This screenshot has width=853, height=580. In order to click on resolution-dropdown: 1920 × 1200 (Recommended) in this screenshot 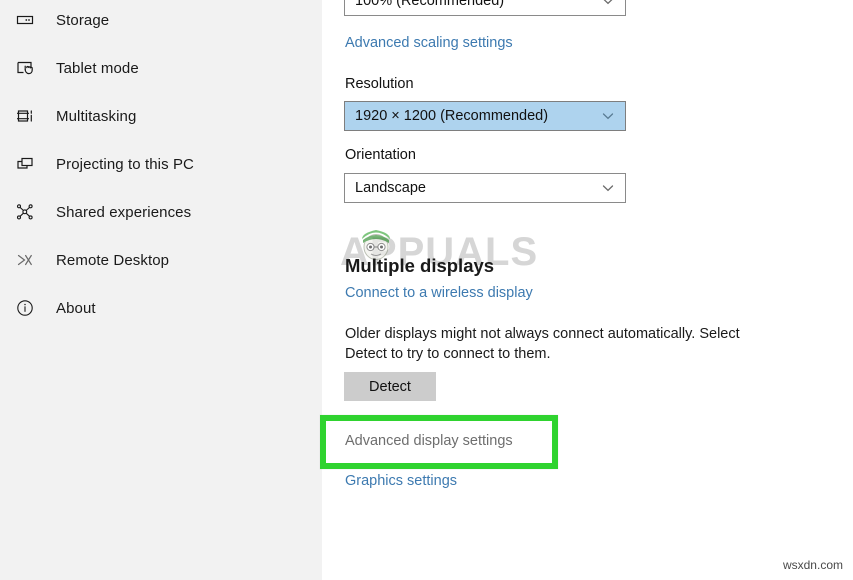, I will do `click(485, 116)`.